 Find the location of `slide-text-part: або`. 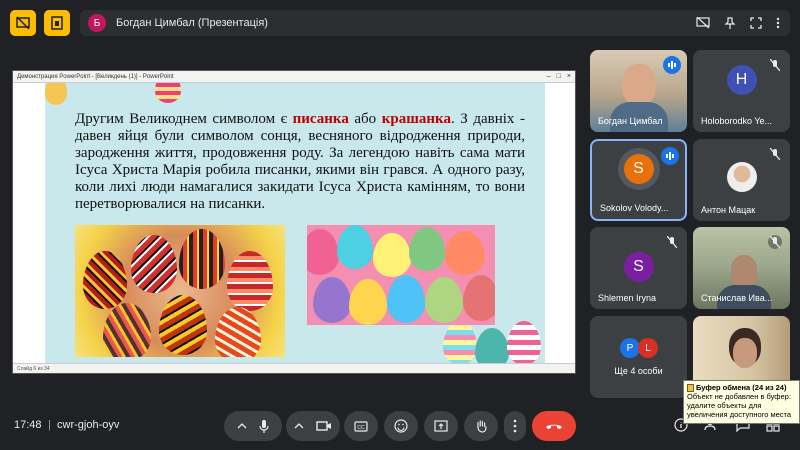

slide-text-part: або is located at coordinates (365, 119).